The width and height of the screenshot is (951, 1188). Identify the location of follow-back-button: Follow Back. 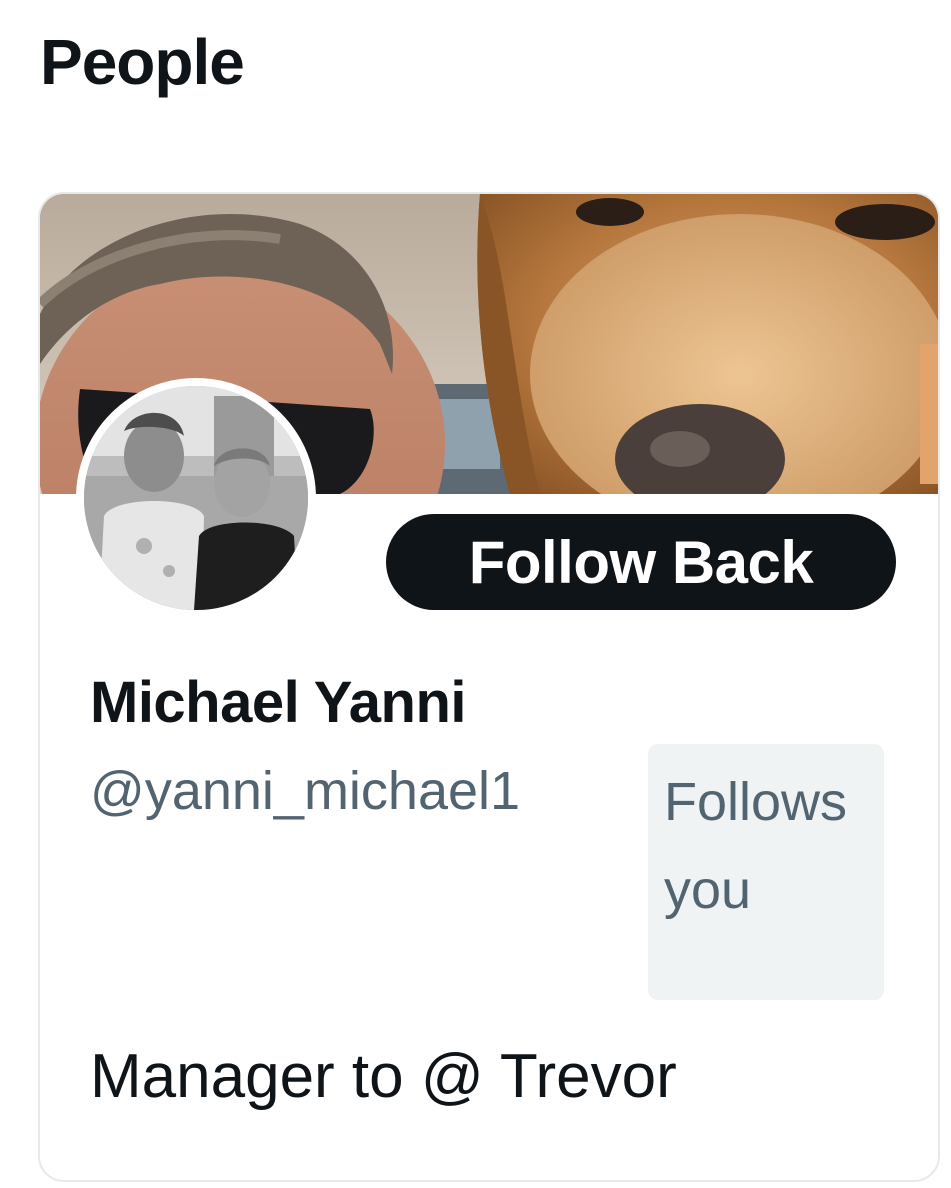
(641, 562).